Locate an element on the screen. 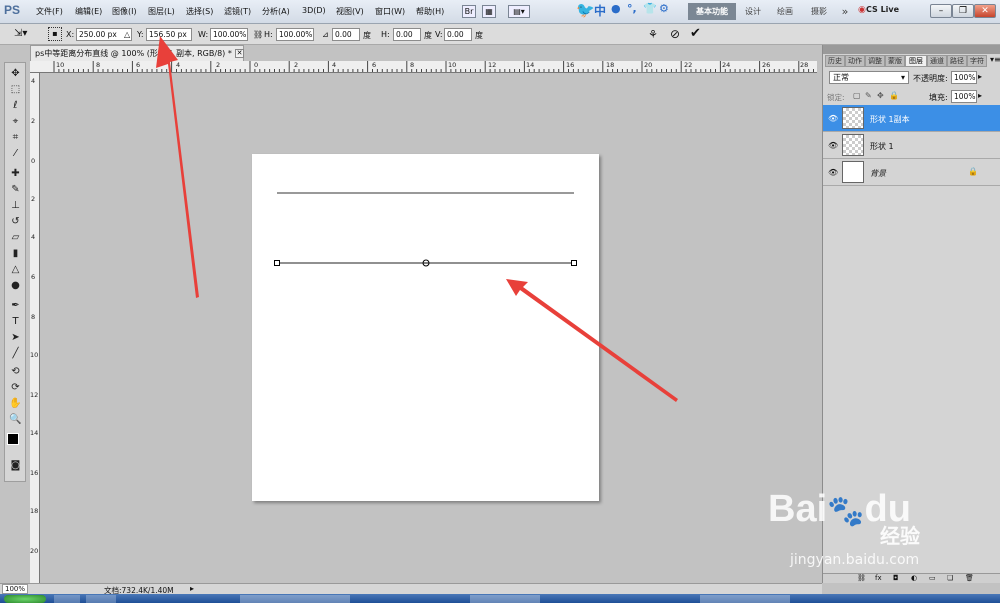  minimize-button: – is located at coordinates (941, 11).